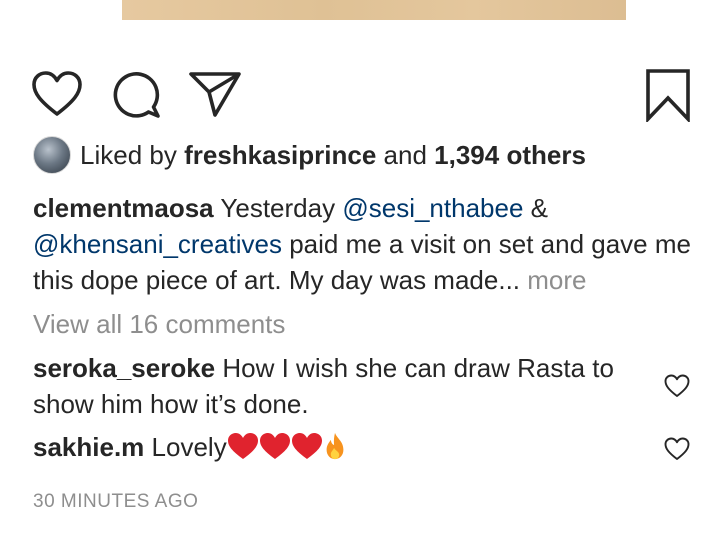  What do you see at coordinates (128, 155) in the screenshot?
I see `liked-by-prefix: Liked by` at bounding box center [128, 155].